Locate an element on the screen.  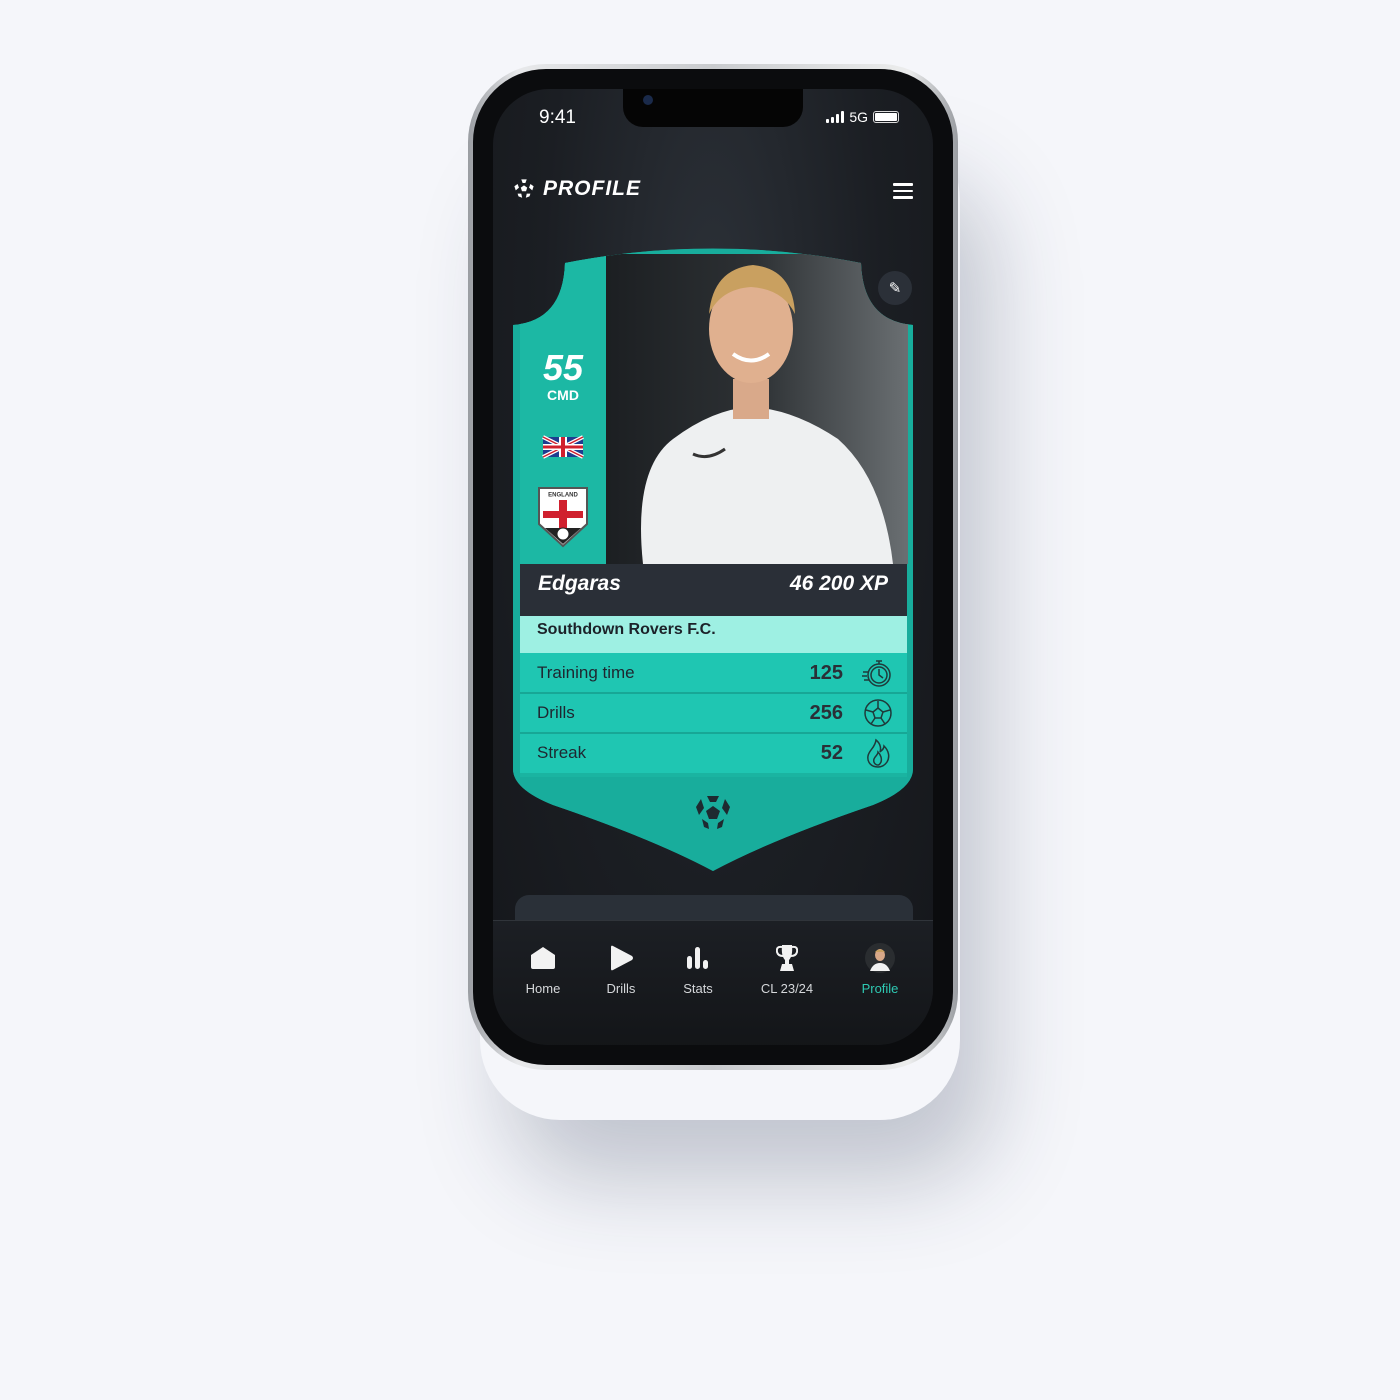
player-position: CMD is located at coordinates (563, 395).